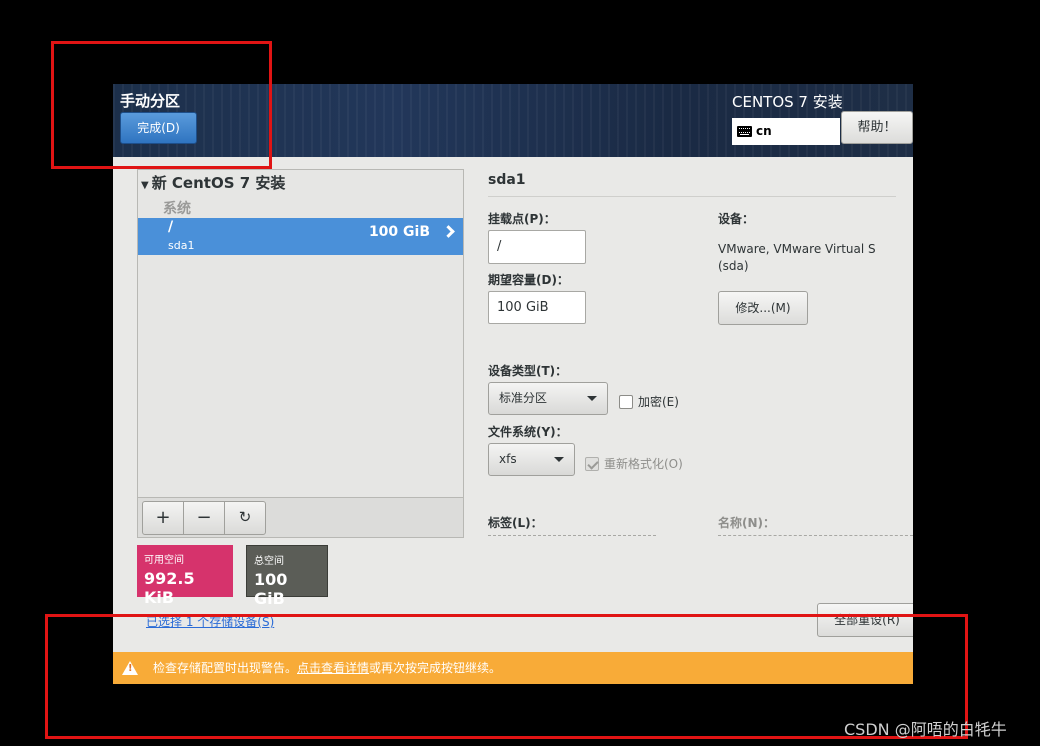 This screenshot has height=746, width=1040. Describe the element at coordinates (692, 196) in the screenshot. I see `divider` at that location.